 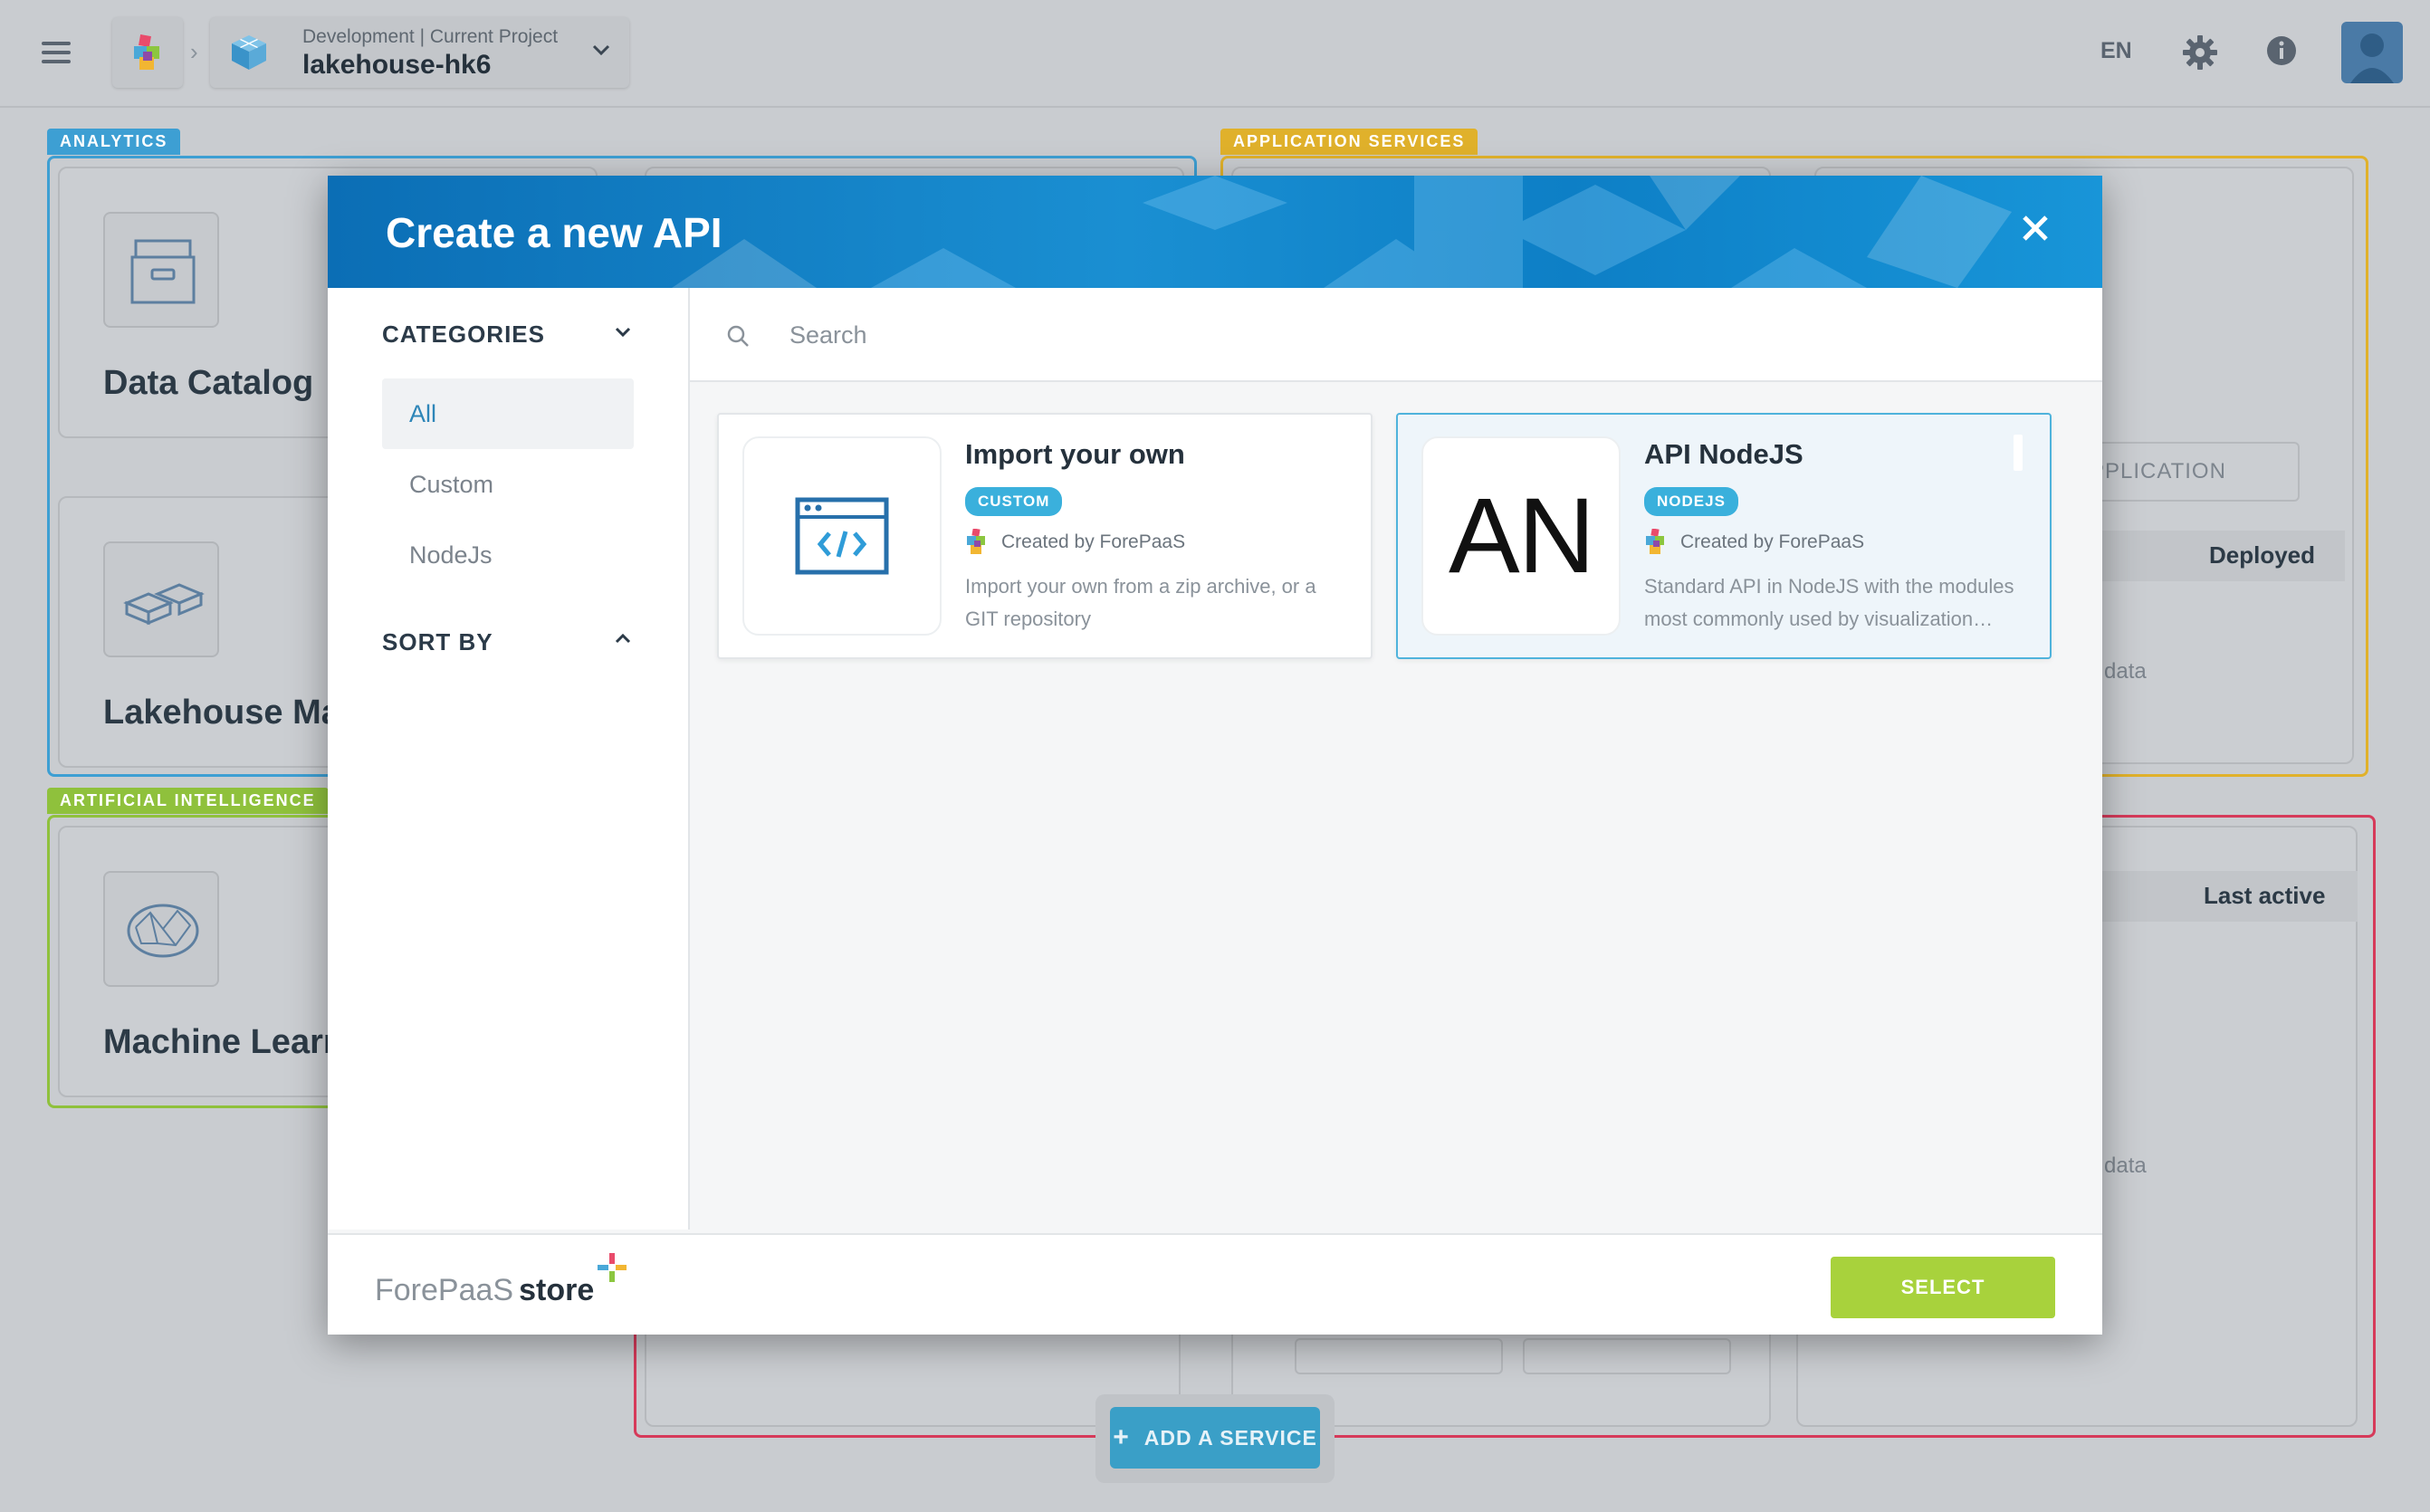 I want to click on forepaas-store-logo: ForePaaS store, so click(x=501, y=1280).